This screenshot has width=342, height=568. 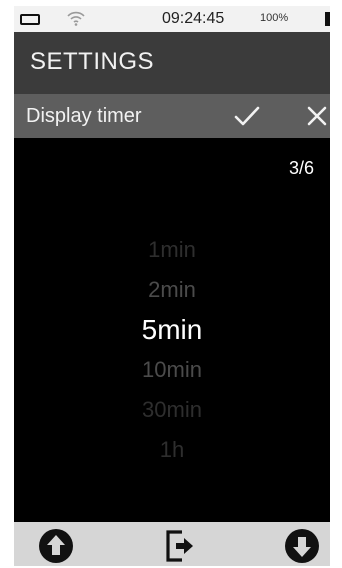 I want to click on status-edge-marker, so click(x=327, y=19).